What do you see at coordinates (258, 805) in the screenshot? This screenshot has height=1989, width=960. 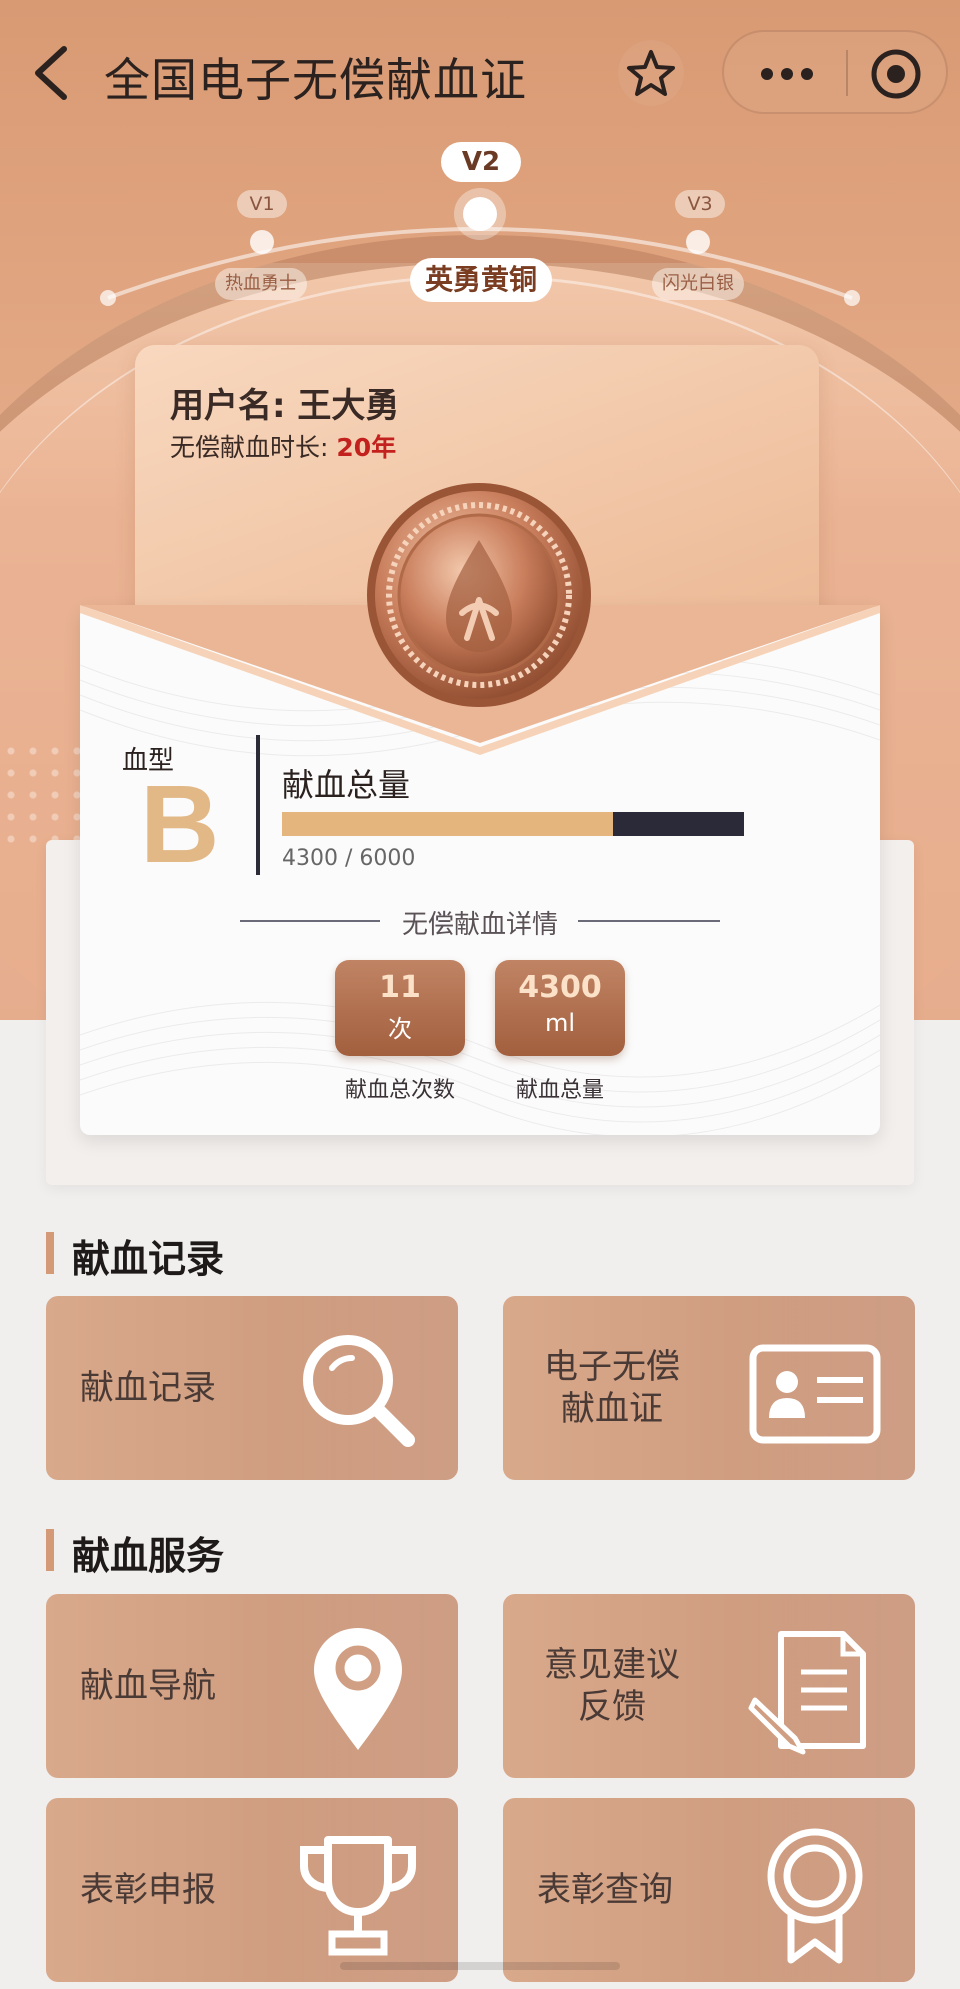 I see `blood-type-divider` at bounding box center [258, 805].